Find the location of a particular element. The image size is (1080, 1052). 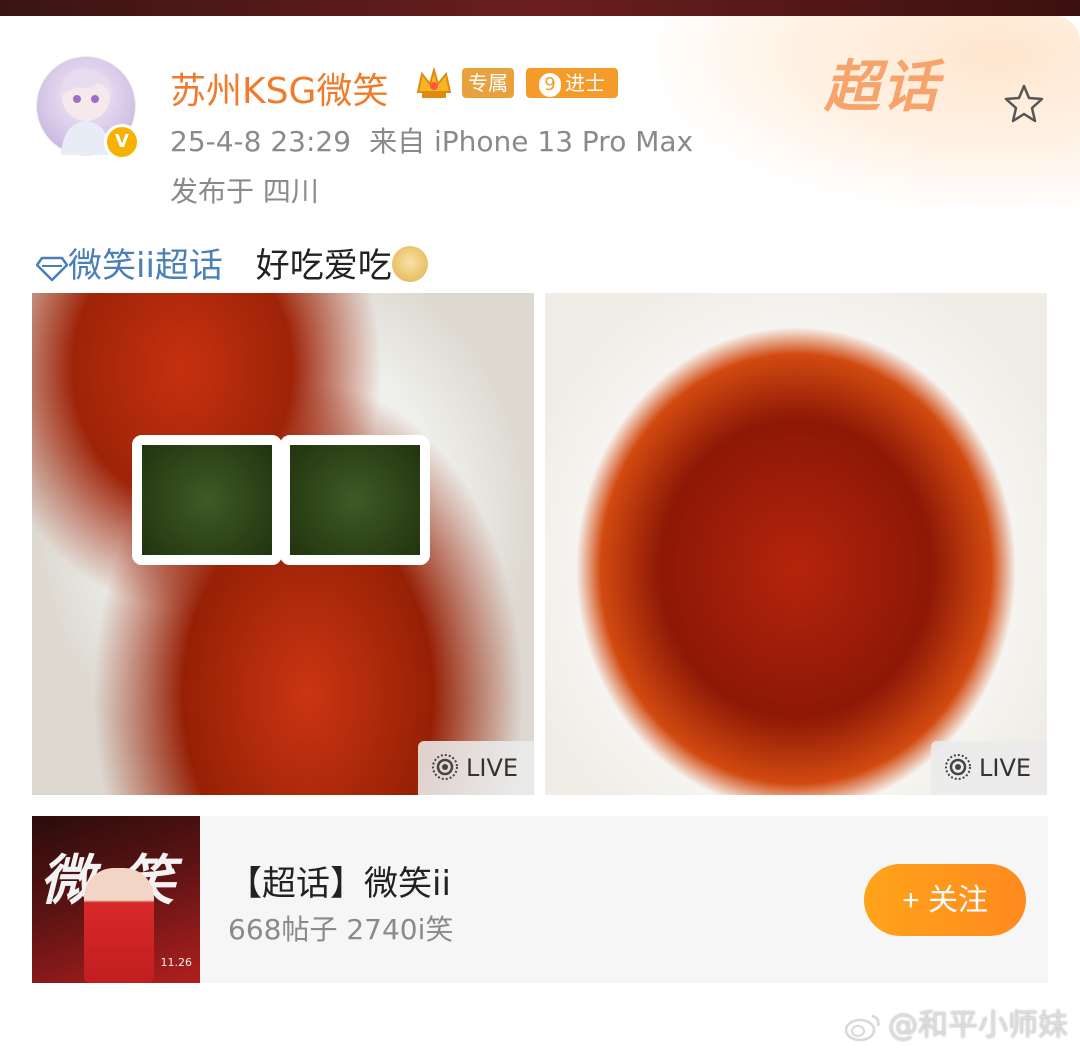

follow-button: + 关注 is located at coordinates (945, 900).